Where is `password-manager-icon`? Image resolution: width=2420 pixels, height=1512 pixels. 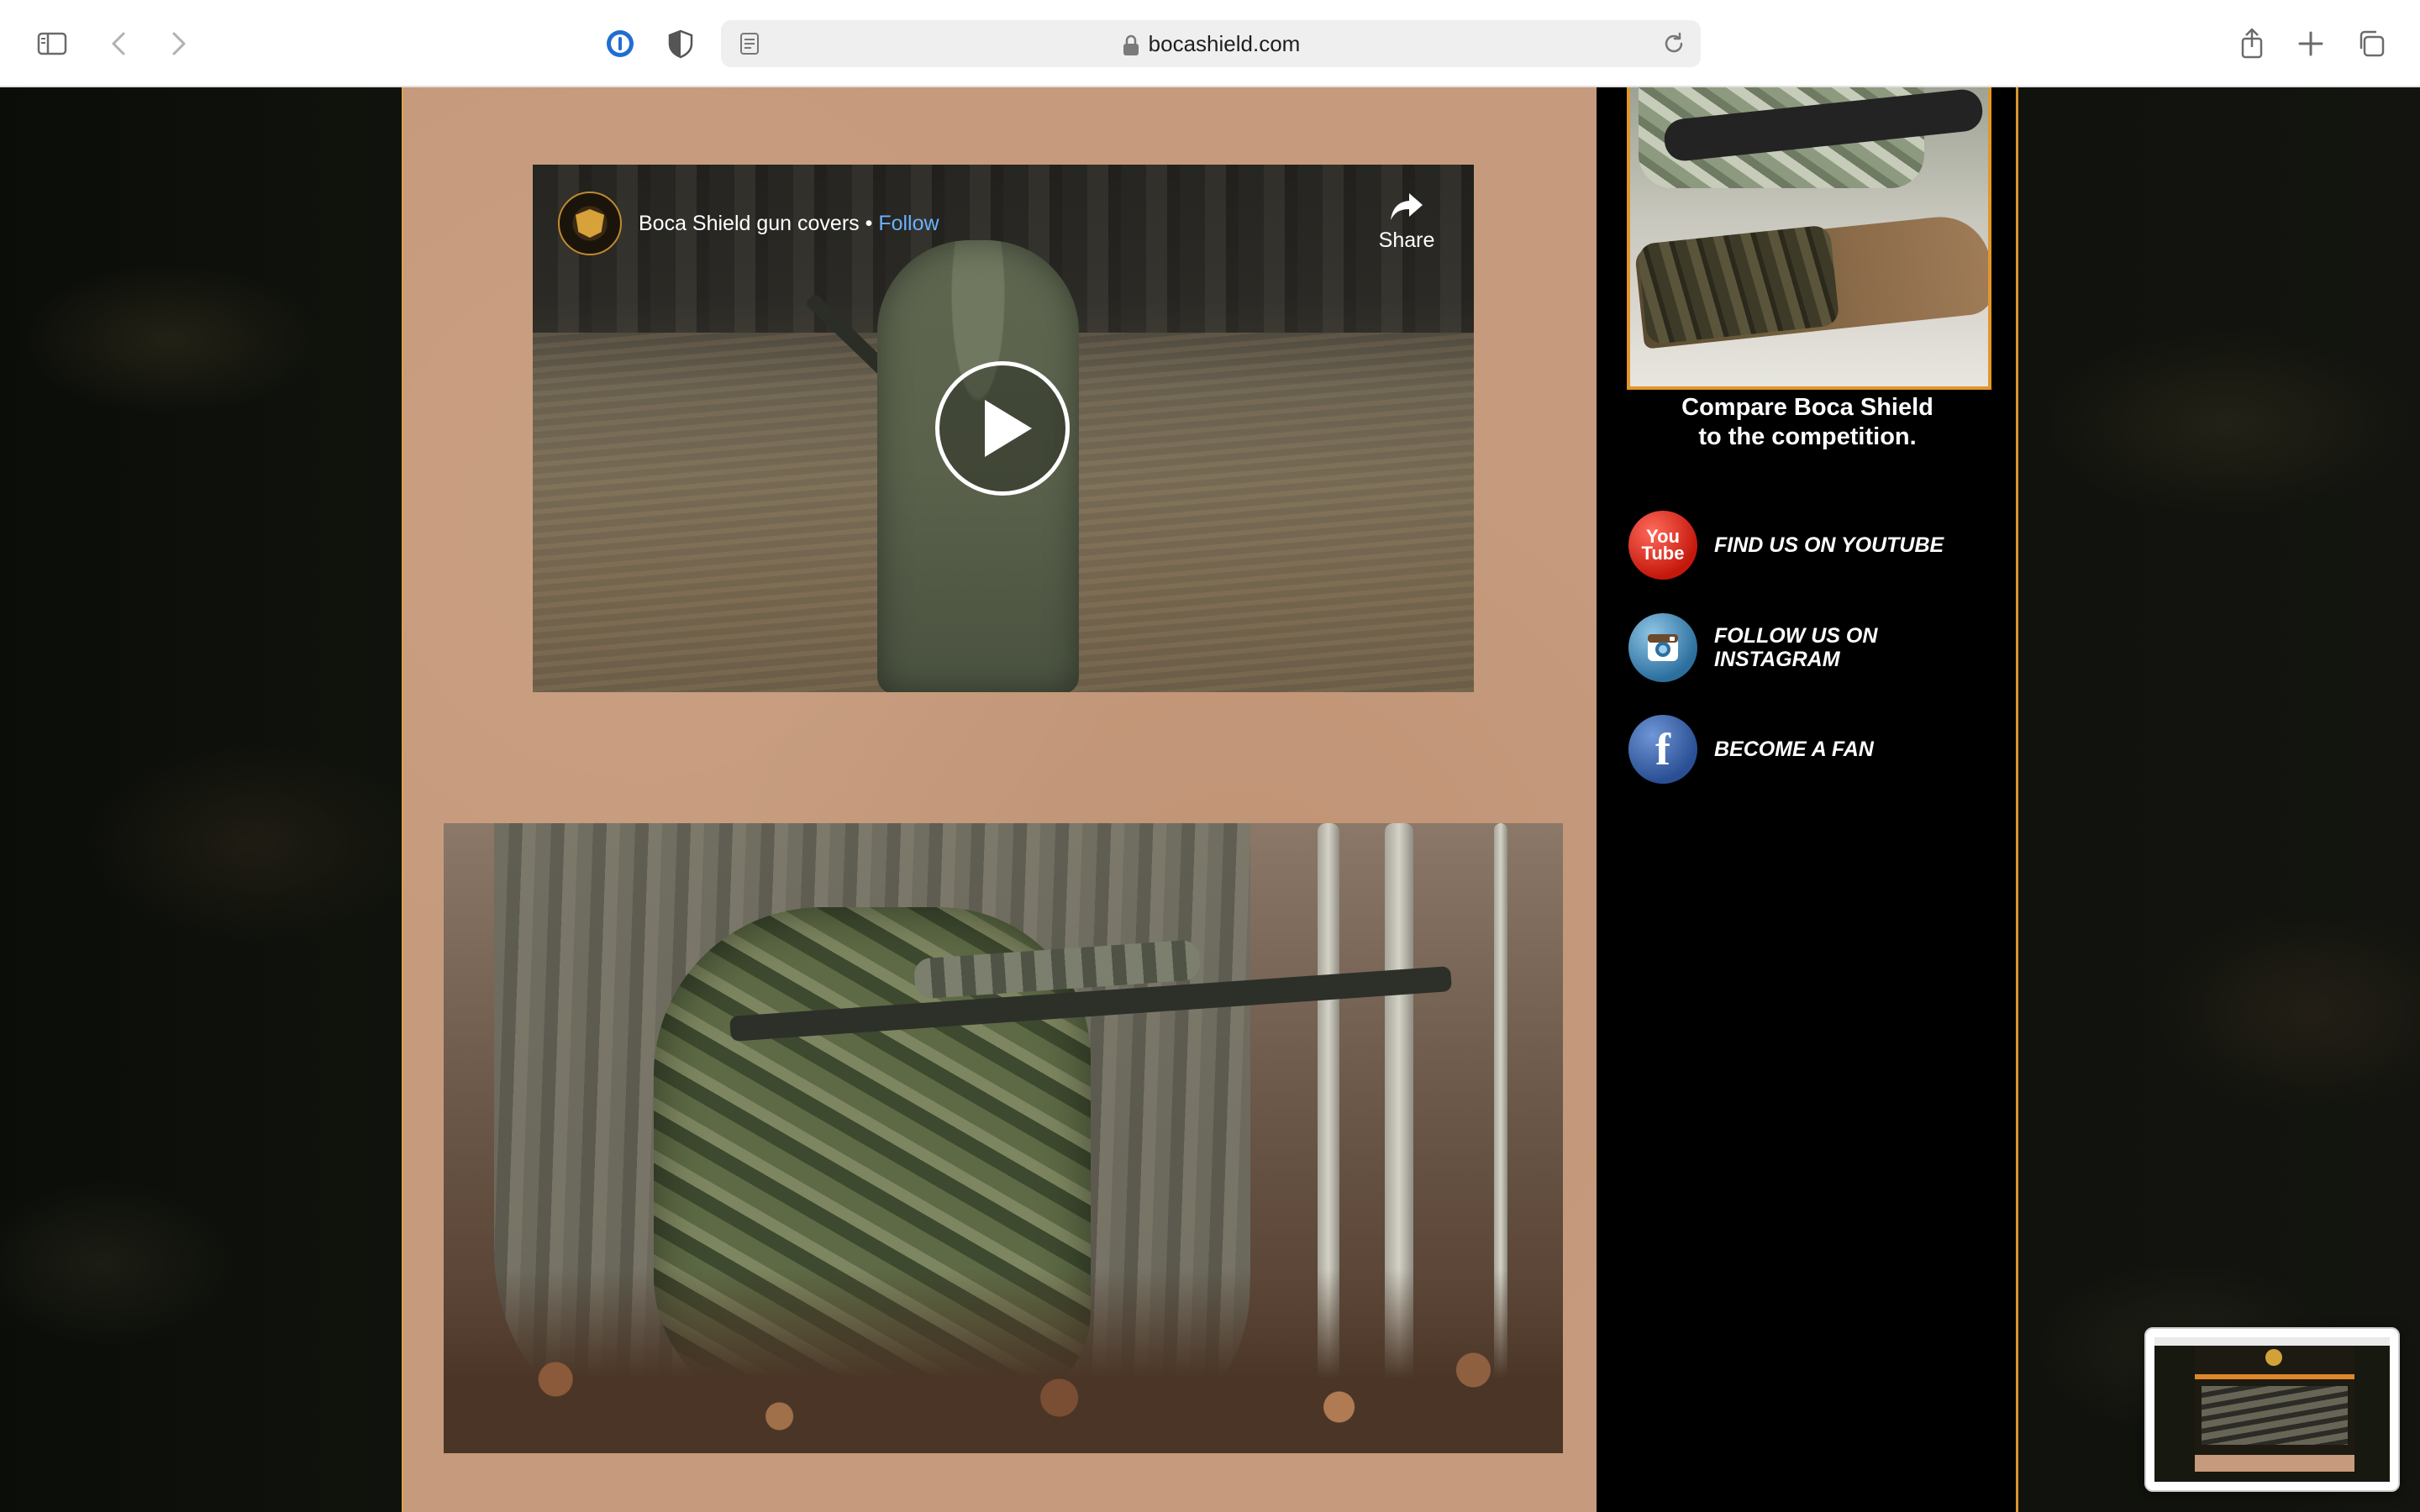 password-manager-icon is located at coordinates (620, 44).